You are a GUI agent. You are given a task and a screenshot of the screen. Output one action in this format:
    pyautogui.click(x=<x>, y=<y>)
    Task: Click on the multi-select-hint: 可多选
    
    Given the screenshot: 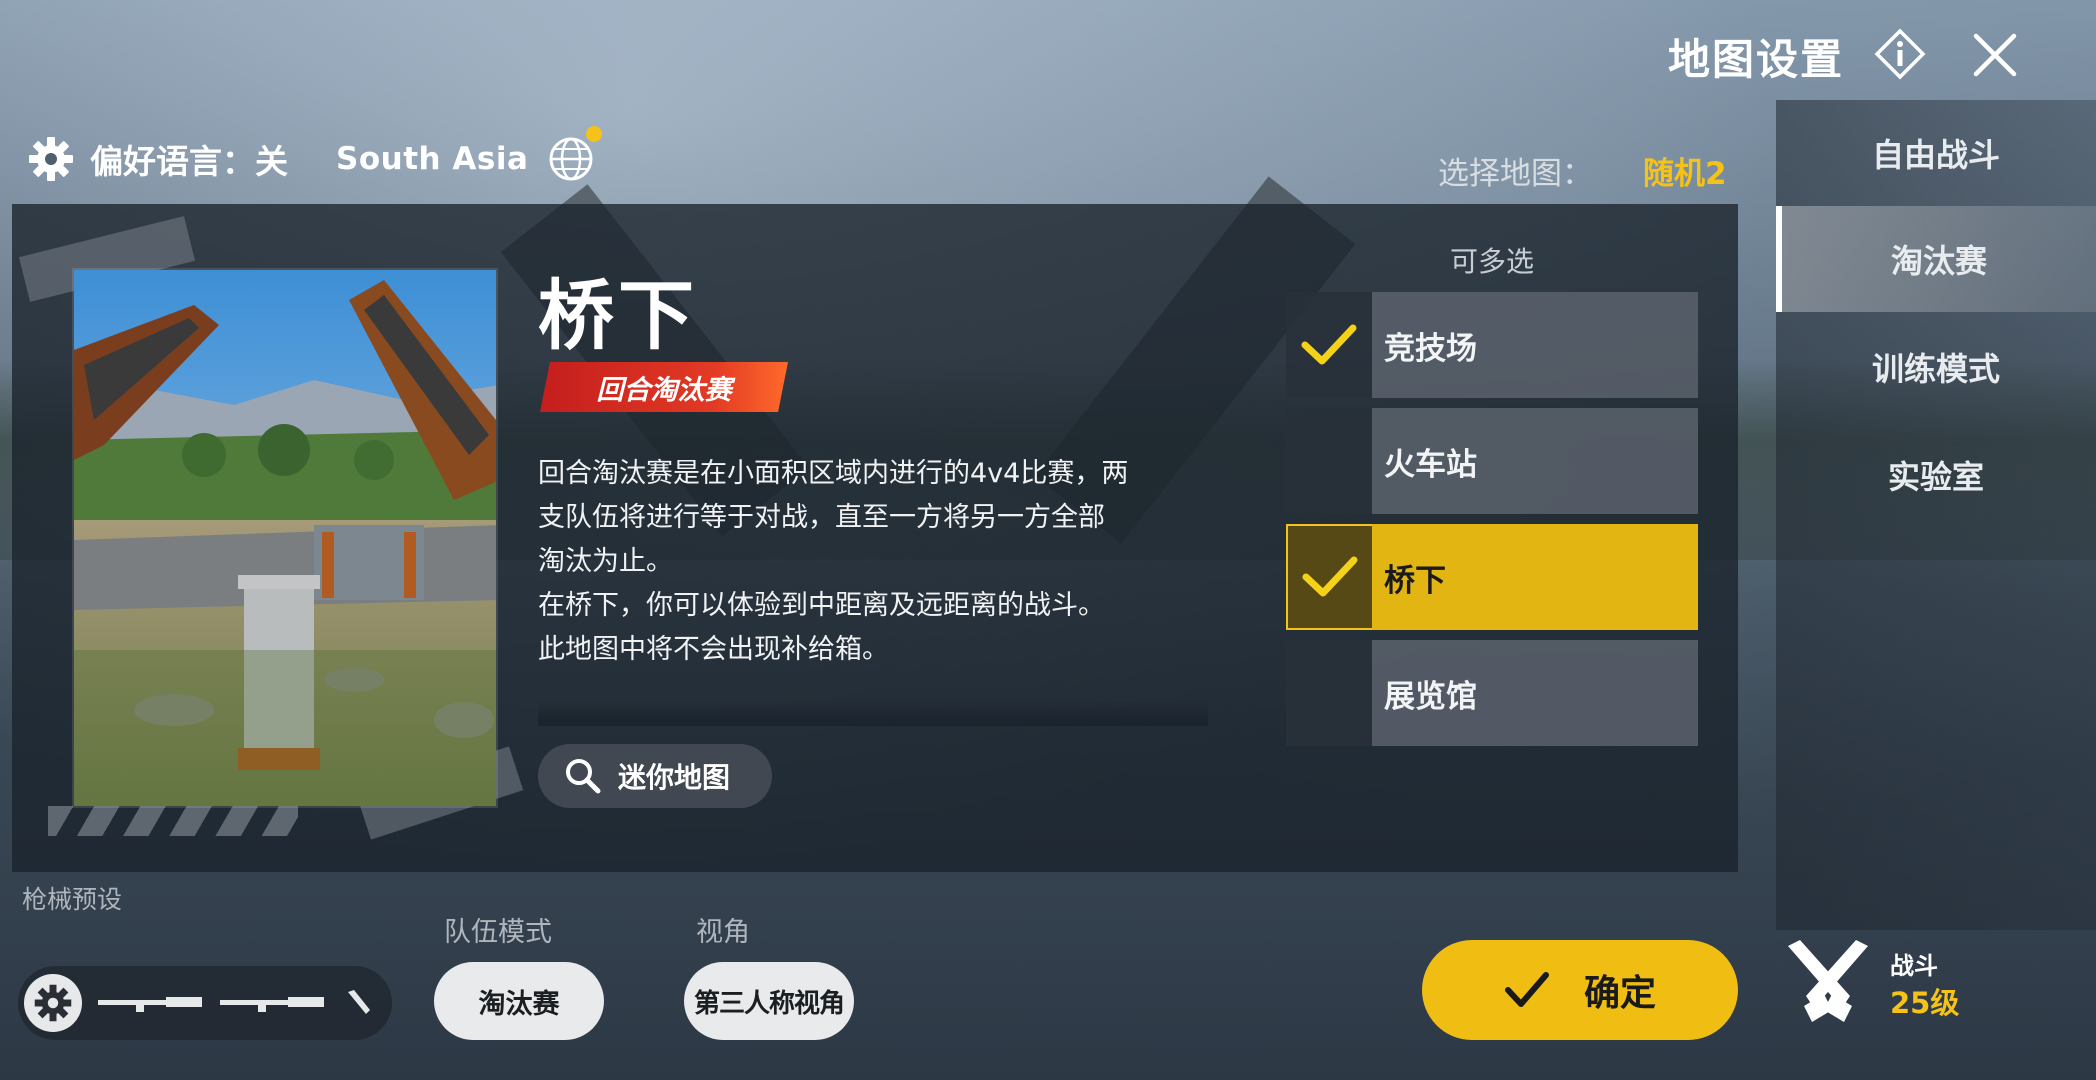 What is the action you would take?
    pyautogui.click(x=1492, y=261)
    